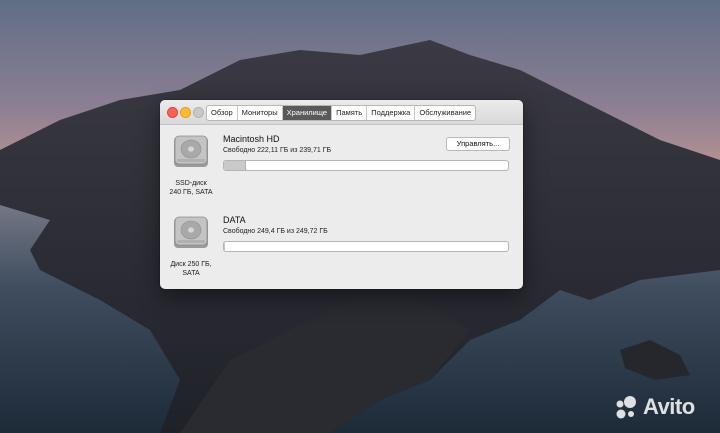 The height and width of the screenshot is (433, 720). Describe the element at coordinates (307, 113) in the screenshot. I see `tab-storage: Хранилище` at that location.